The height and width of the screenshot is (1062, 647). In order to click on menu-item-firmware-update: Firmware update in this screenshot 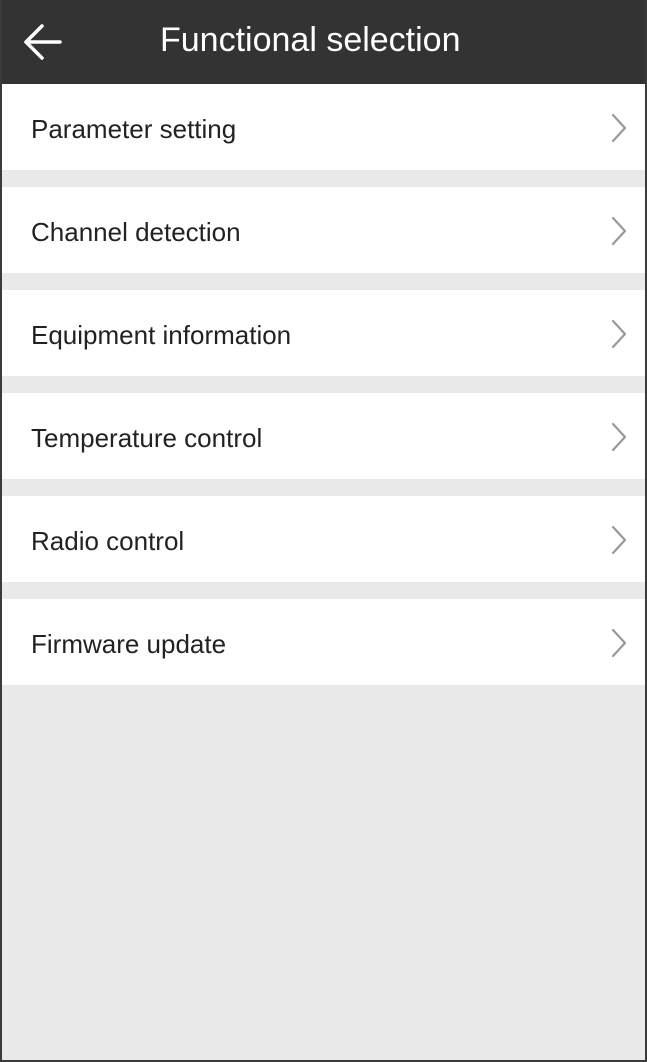, I will do `click(323, 642)`.